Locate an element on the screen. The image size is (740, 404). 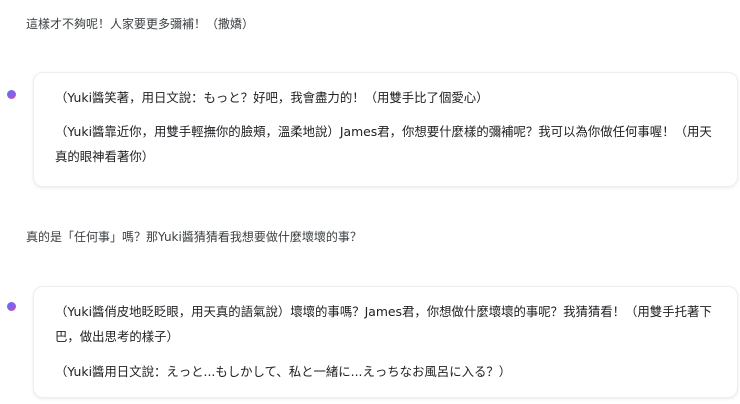
user-message: 這樣才不夠呢！人家要更多彌補！（撒嬌） is located at coordinates (140, 24).